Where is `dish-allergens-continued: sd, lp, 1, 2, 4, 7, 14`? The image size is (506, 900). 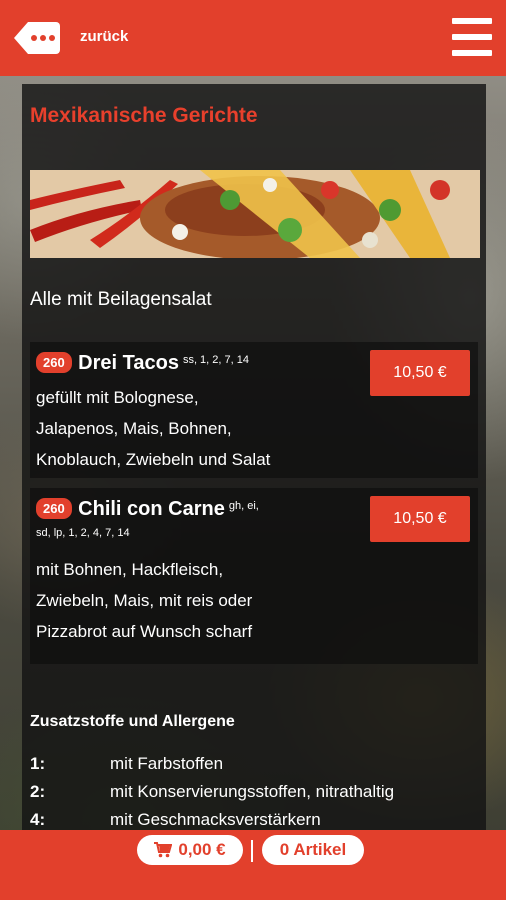
dish-allergens-continued: sd, lp, 1, 2, 4, 7, 14 is located at coordinates (83, 533).